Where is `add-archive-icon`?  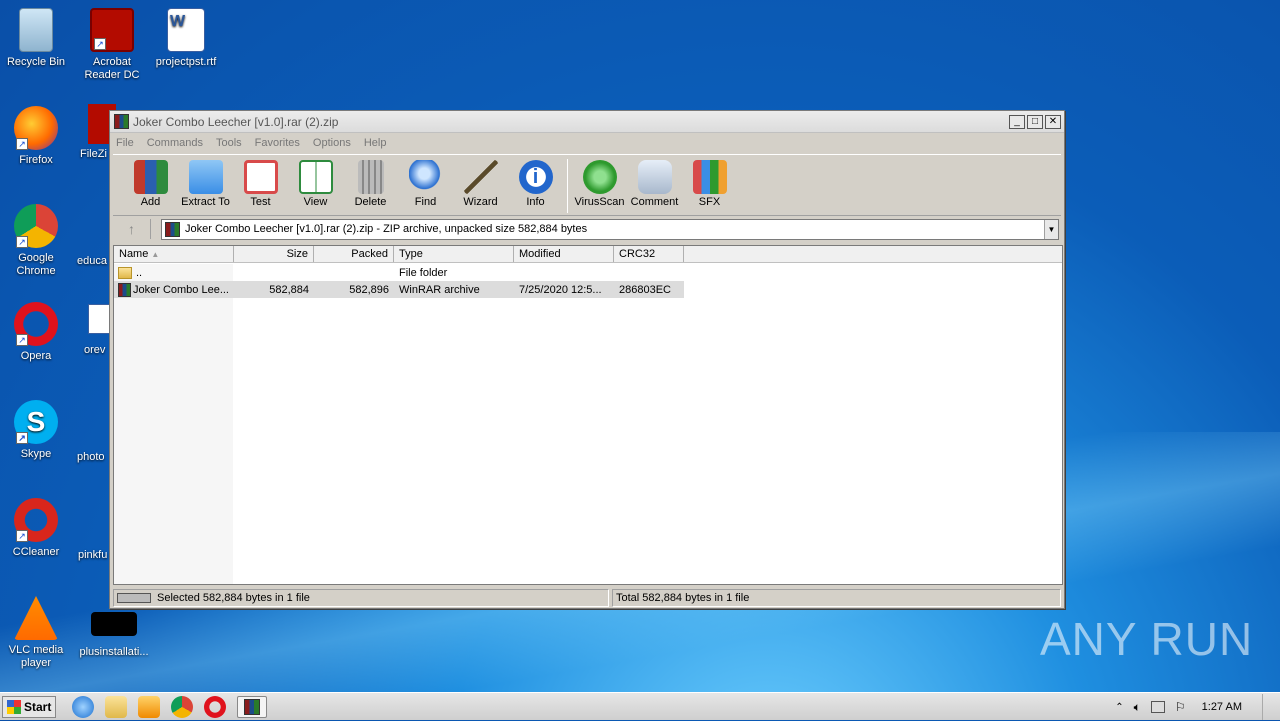 add-archive-icon is located at coordinates (150, 177).